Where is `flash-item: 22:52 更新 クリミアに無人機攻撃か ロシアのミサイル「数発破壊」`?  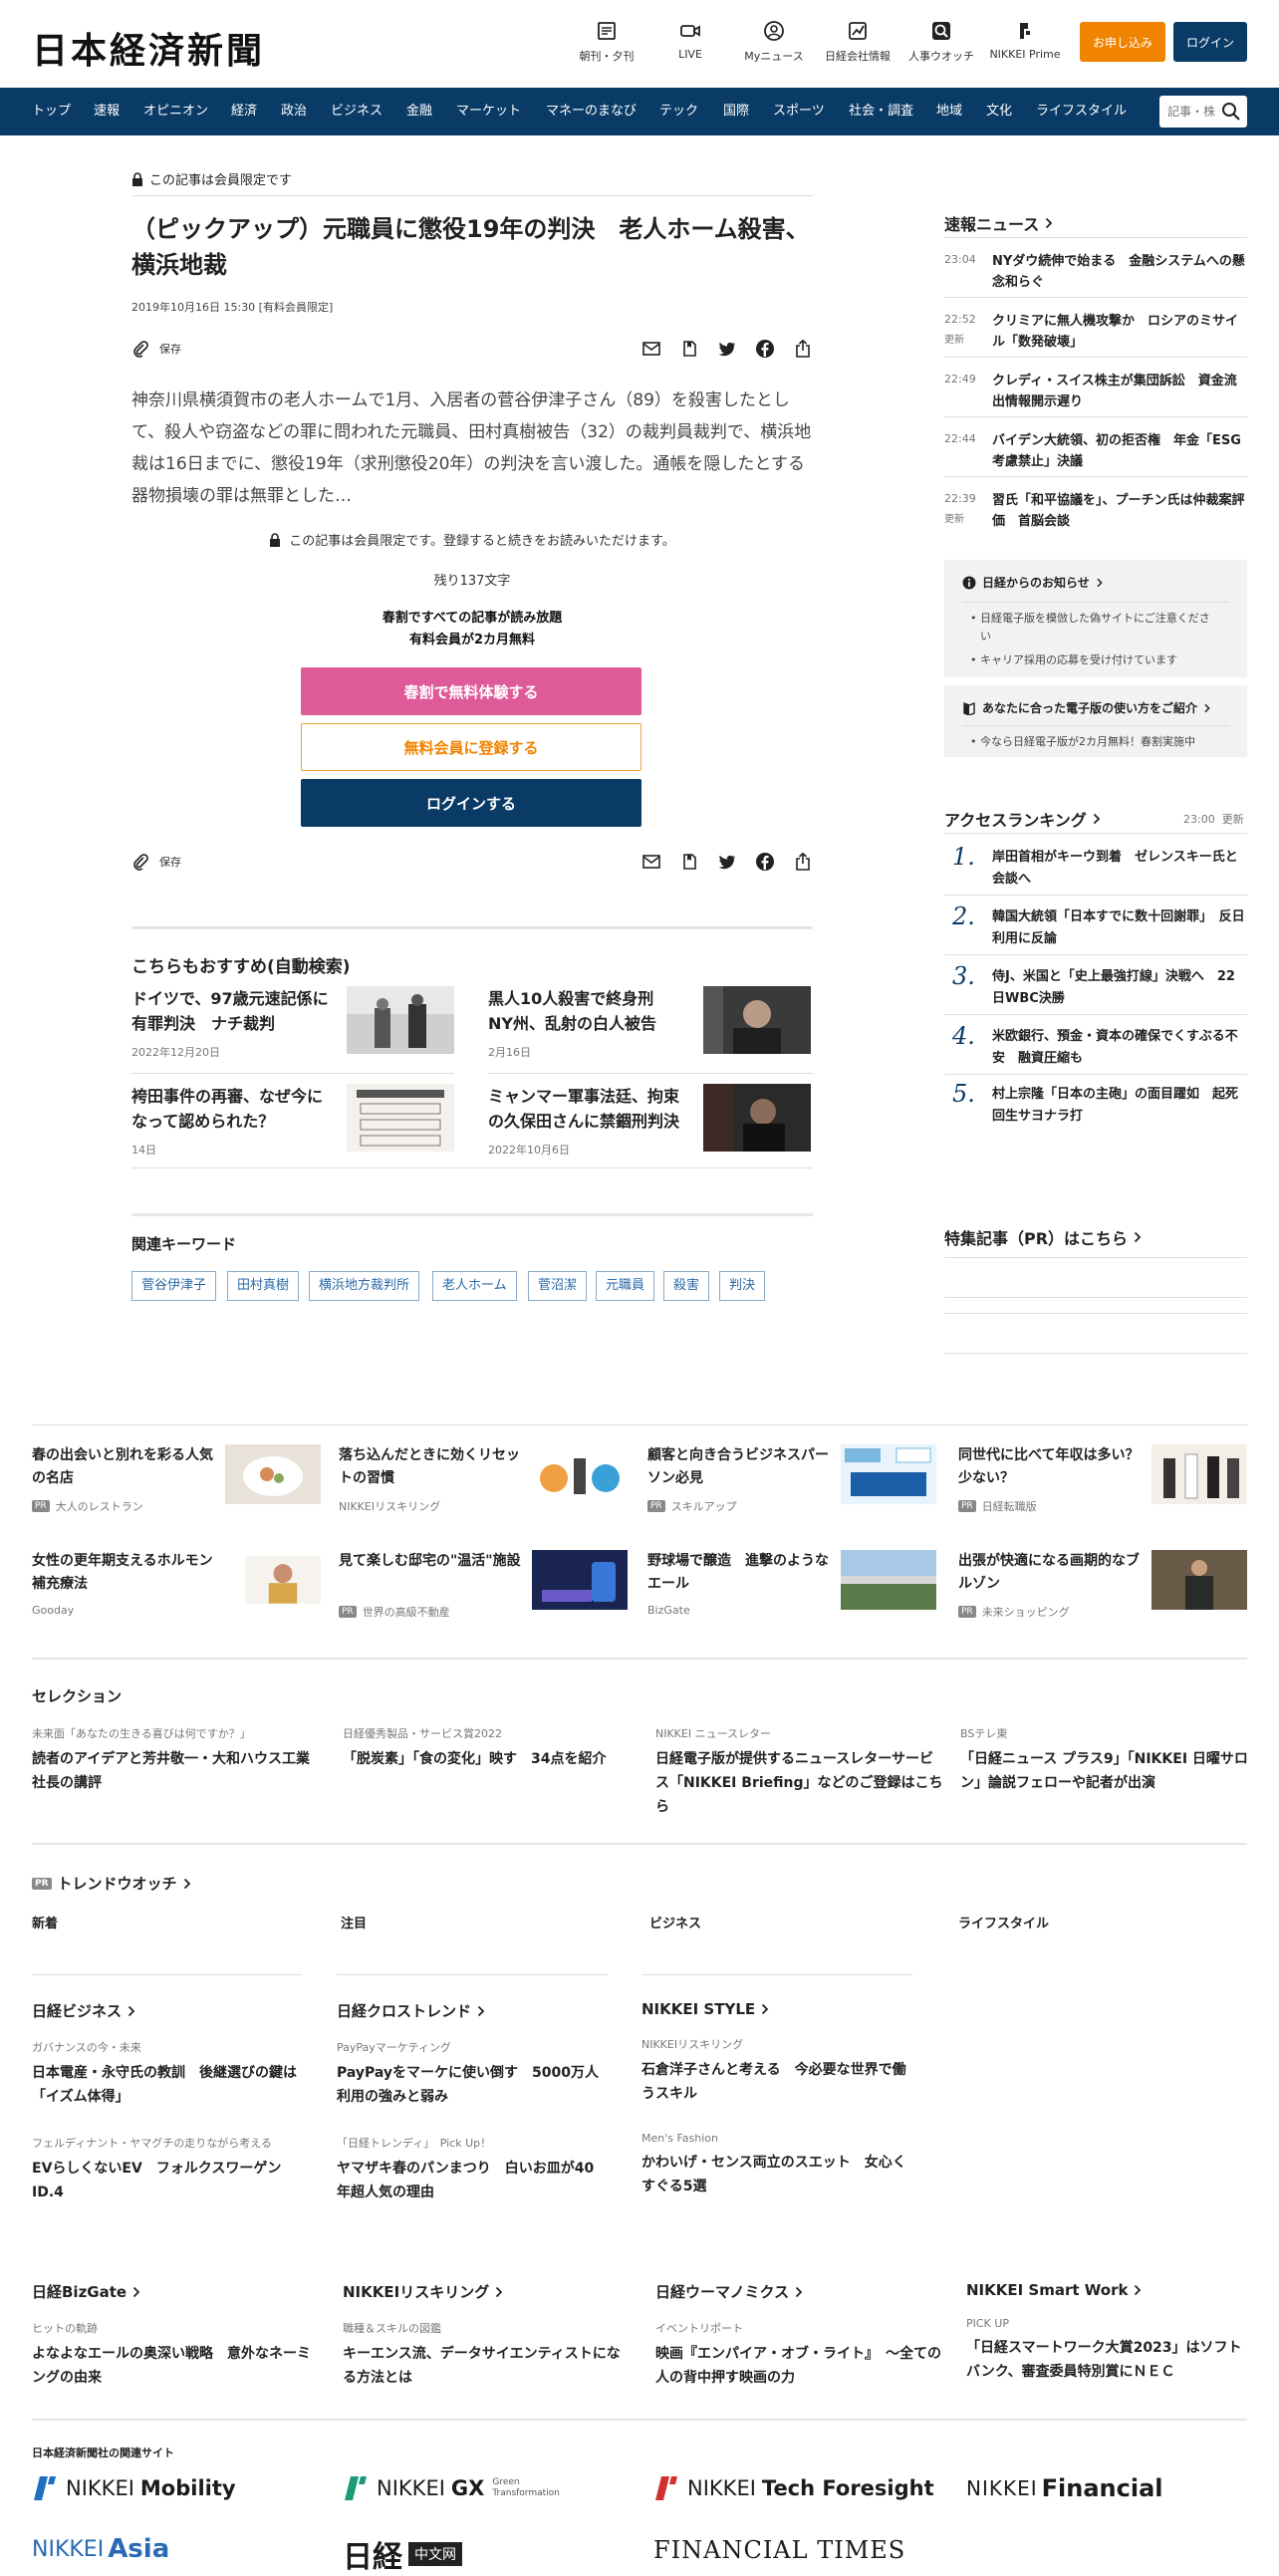 flash-item: 22:52 更新 クリミアに無人機攻撃か ロシアのミサイル「数発破壊」 is located at coordinates (1095, 332).